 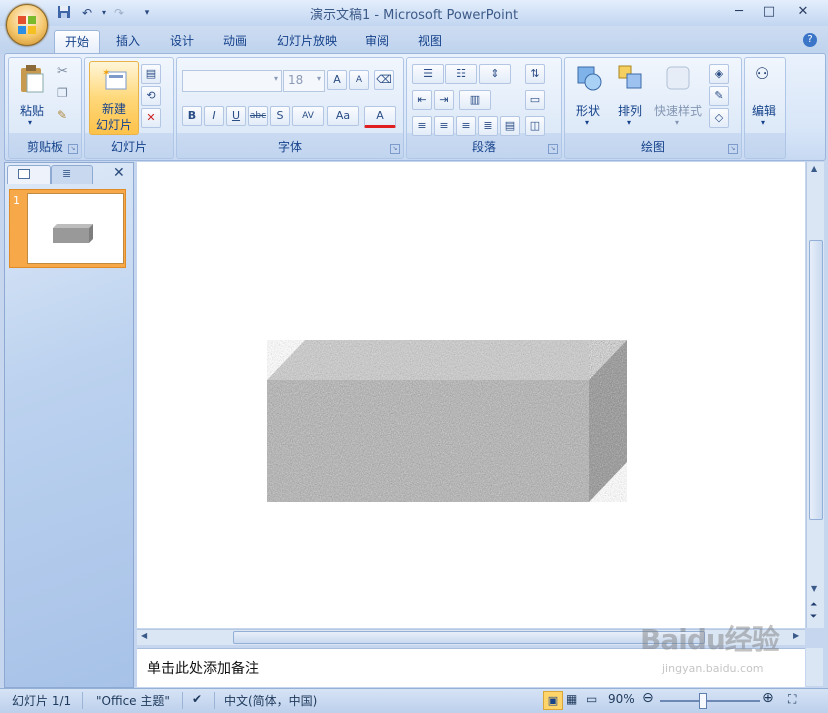 I want to click on redo-icon: ↷, so click(x=119, y=13).